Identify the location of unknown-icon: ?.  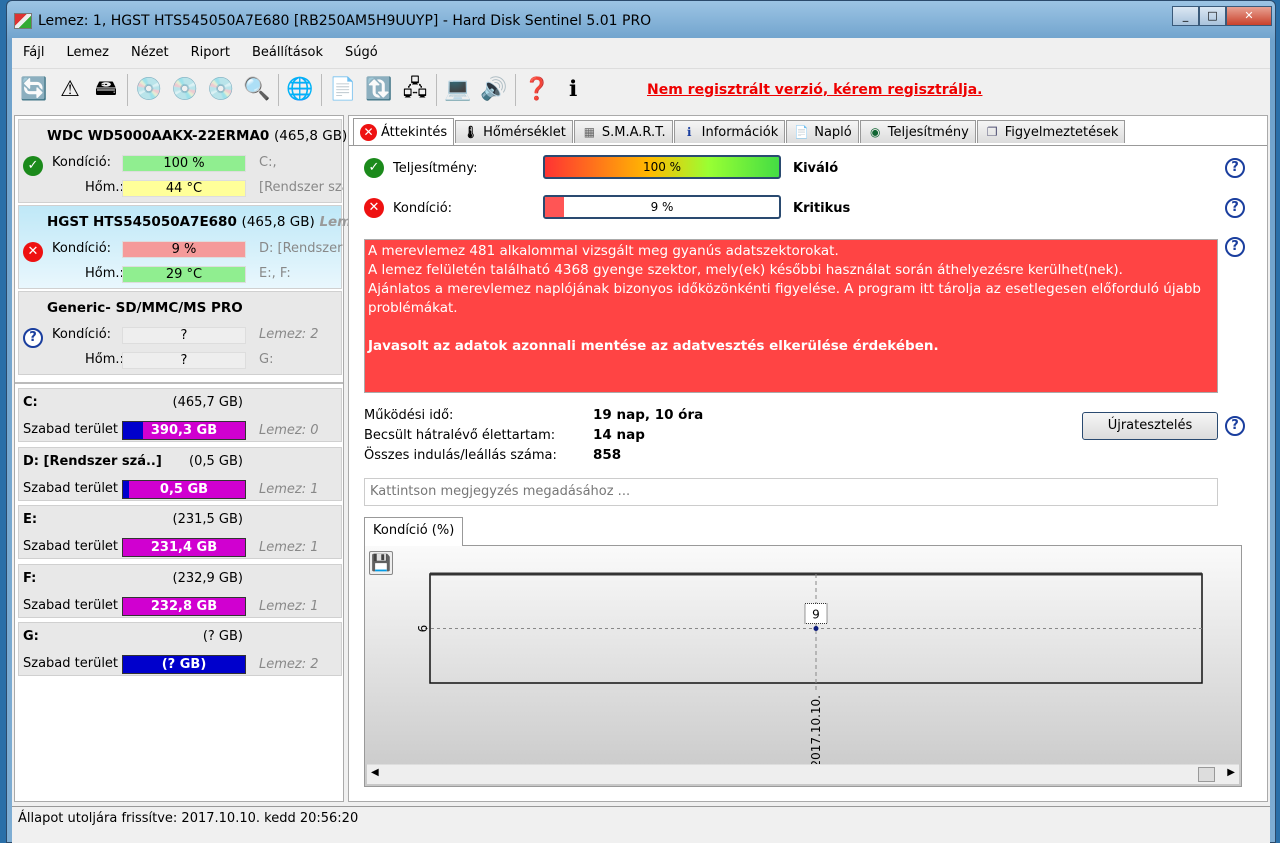
(33, 338).